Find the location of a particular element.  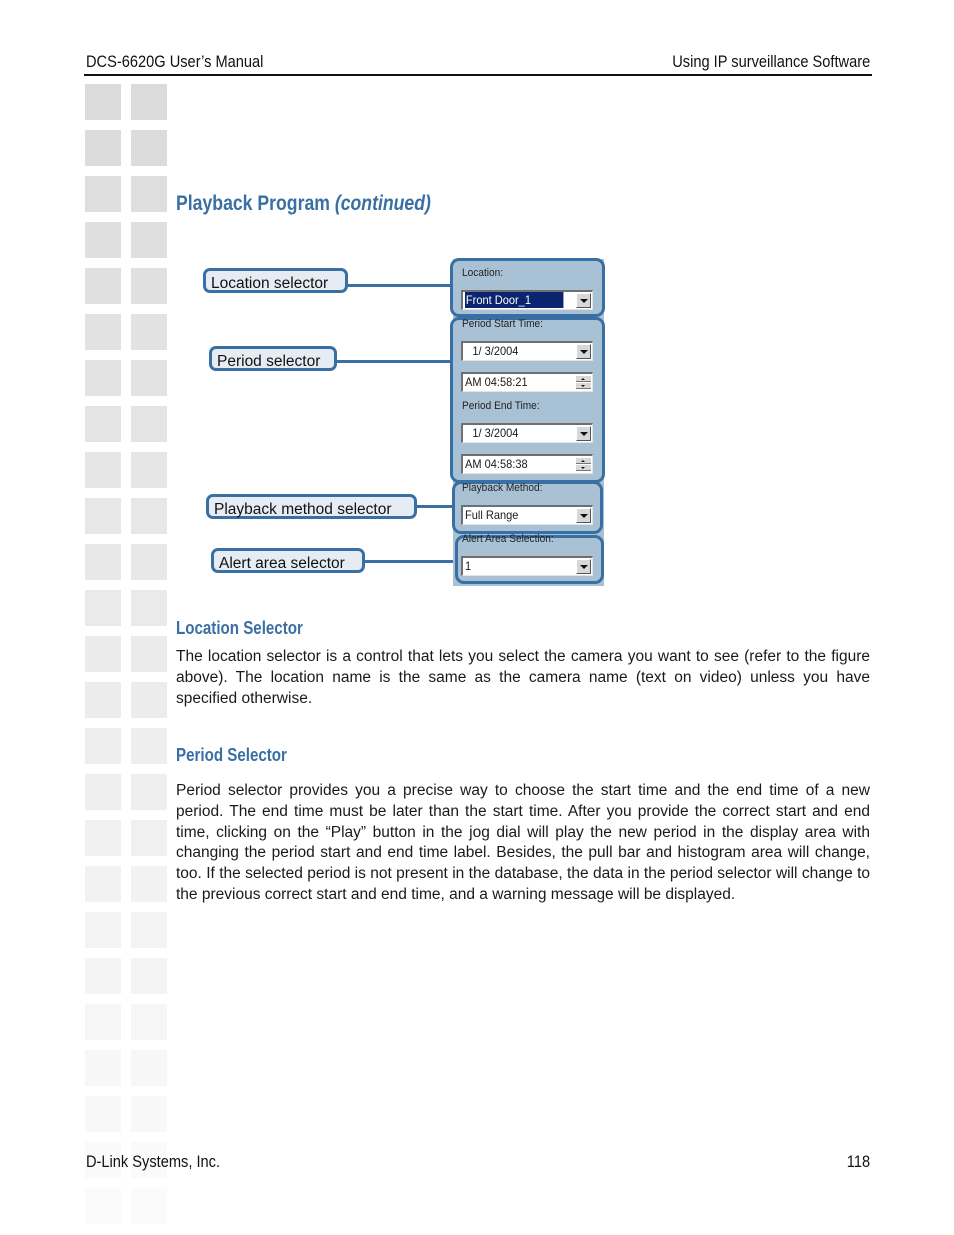

footer-page-number: 118 is located at coordinates (858, 1161).